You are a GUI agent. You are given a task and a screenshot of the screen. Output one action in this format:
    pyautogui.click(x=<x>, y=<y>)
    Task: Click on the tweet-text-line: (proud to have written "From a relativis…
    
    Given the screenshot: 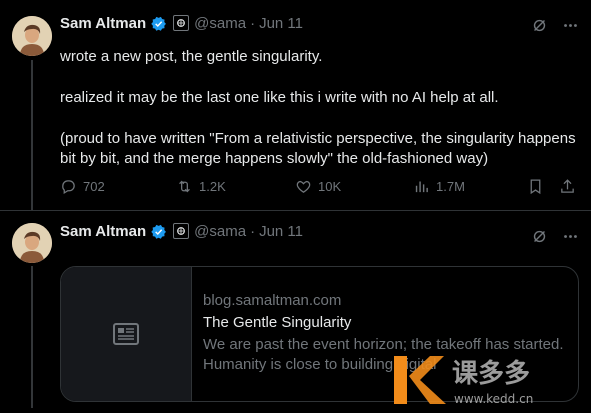 What is the action you would take?
    pyautogui.click(x=318, y=148)
    